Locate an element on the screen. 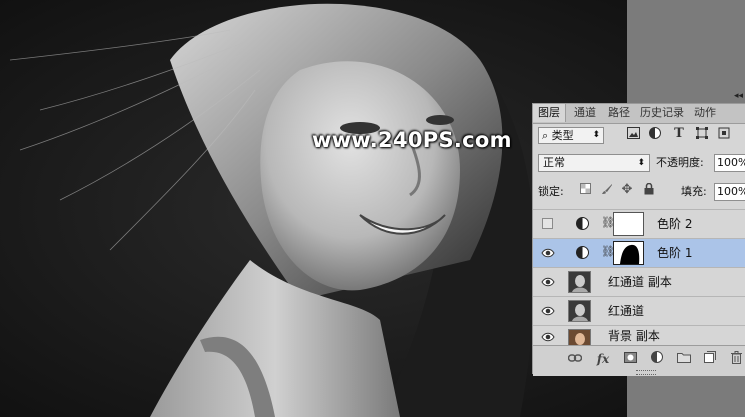  layer-name: 红通道 副本 is located at coordinates (640, 282).